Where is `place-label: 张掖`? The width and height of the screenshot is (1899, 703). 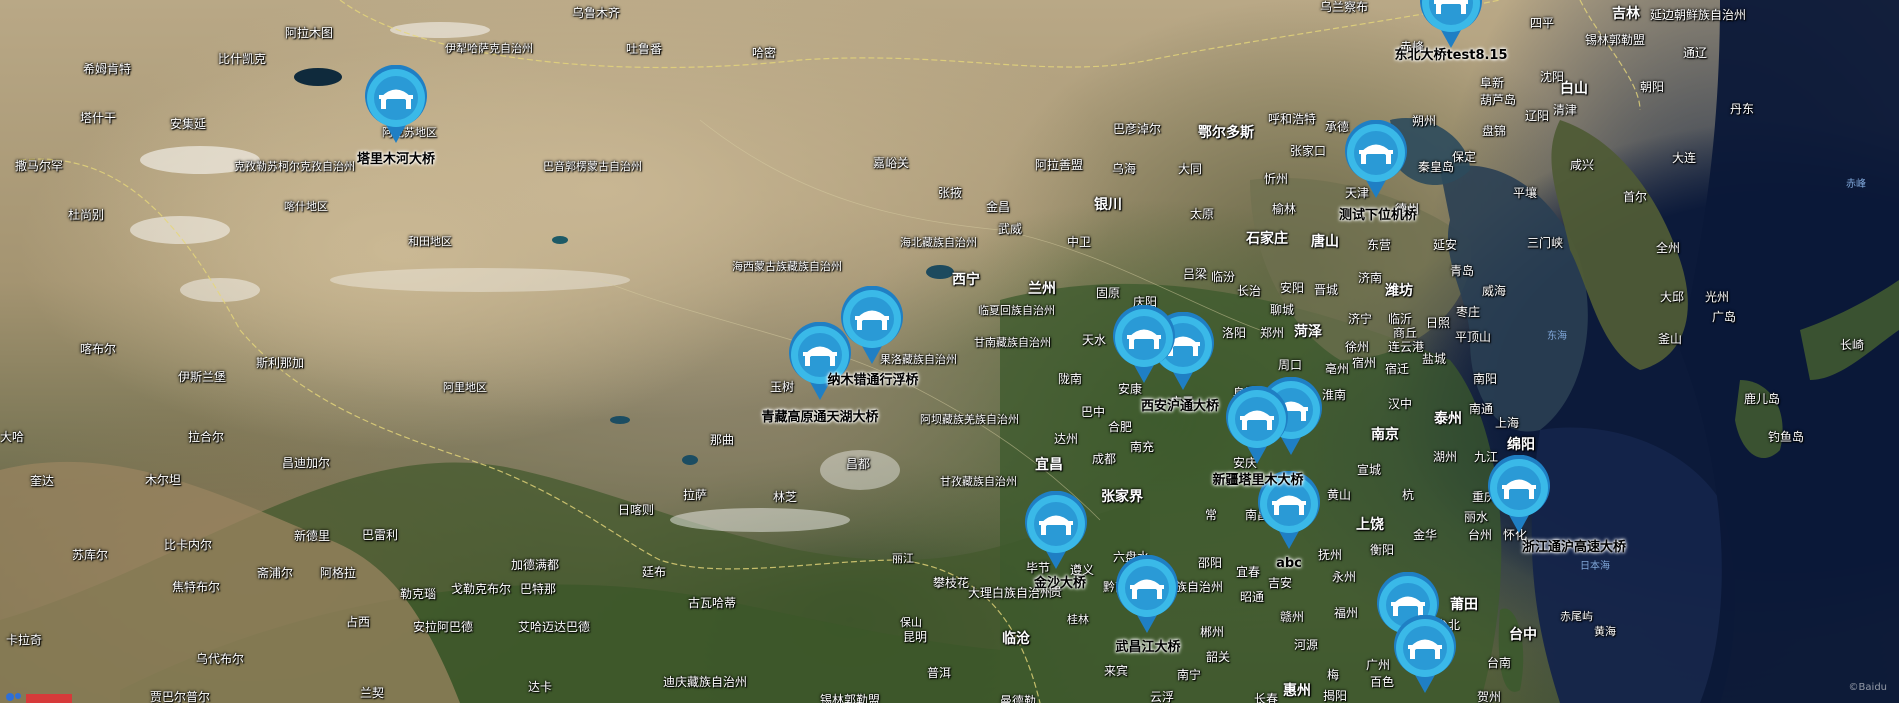
place-label: 张掖 is located at coordinates (950, 193).